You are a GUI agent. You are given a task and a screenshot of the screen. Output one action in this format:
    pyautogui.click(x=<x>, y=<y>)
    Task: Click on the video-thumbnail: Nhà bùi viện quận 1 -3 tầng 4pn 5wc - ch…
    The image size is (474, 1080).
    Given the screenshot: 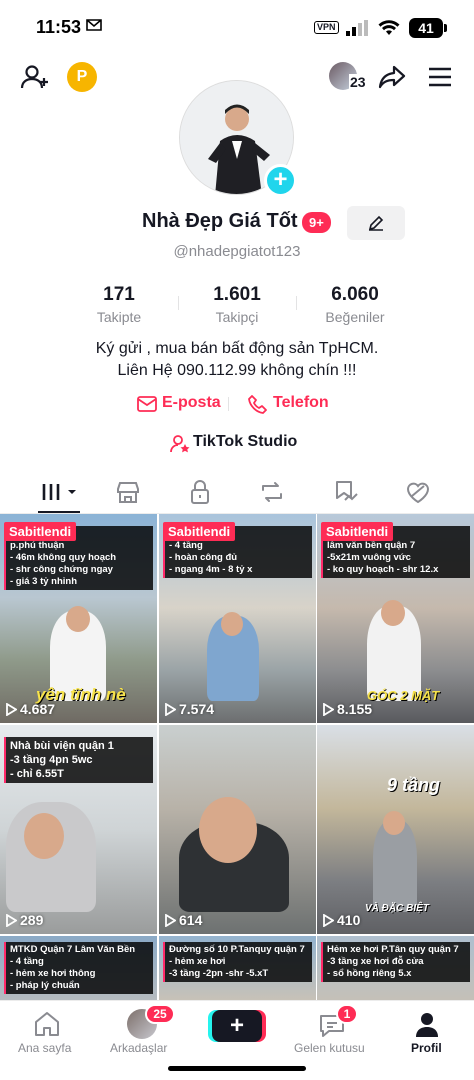 What is the action you would take?
    pyautogui.click(x=78, y=829)
    